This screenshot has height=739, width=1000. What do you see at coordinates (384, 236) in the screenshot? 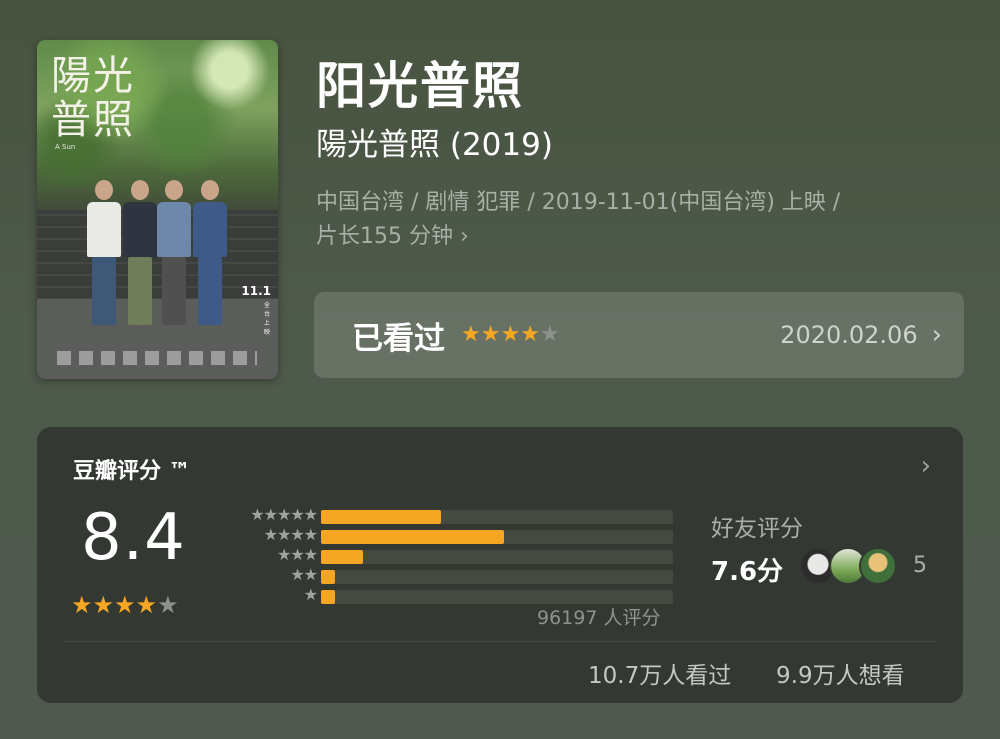
I see `movie-runtime: 片长155 分钟` at bounding box center [384, 236].